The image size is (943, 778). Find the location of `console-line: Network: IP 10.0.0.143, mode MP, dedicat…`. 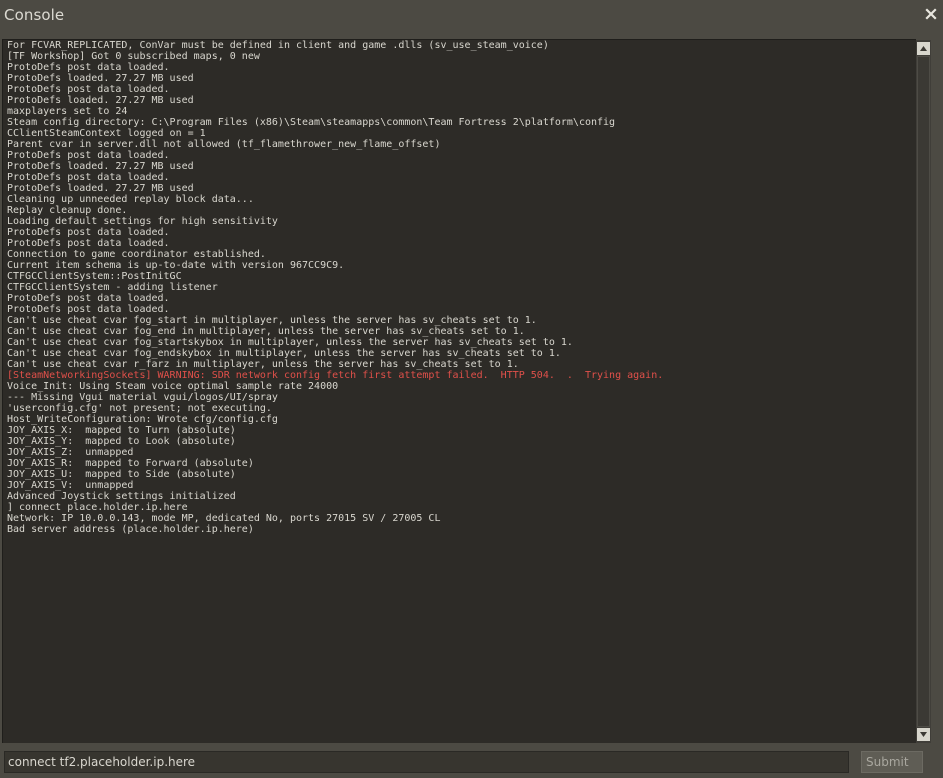

console-line: Network: IP 10.0.0.143, mode MP, dedicat… is located at coordinates (224, 518).